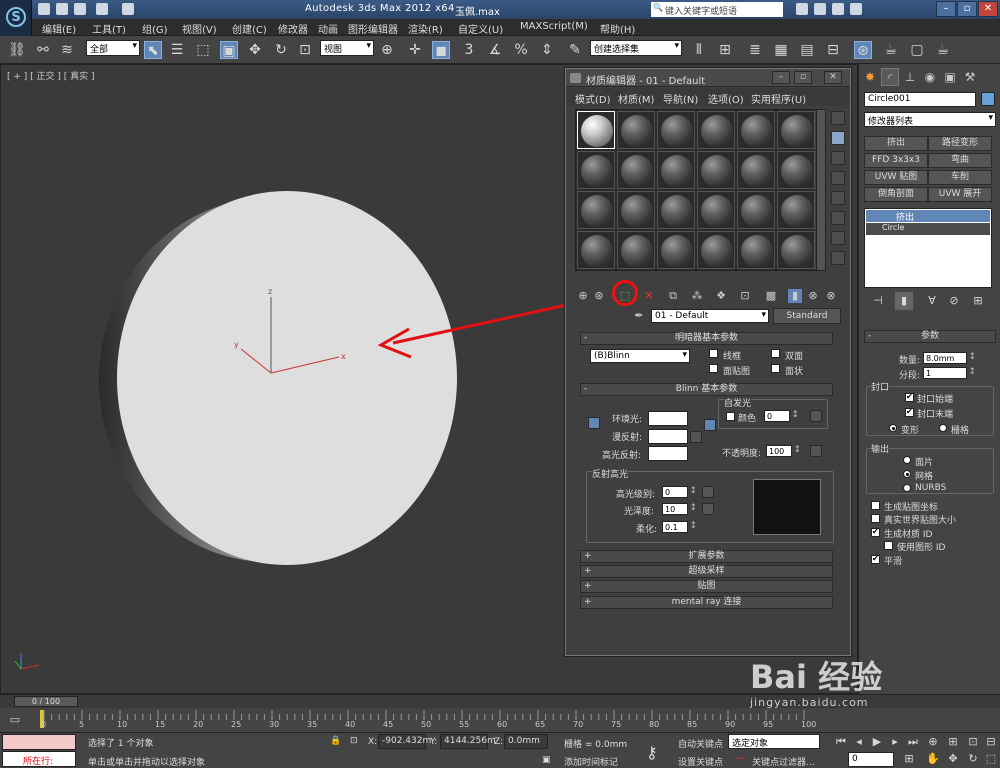 The width and height of the screenshot is (1000, 768). Describe the element at coordinates (708, 492) in the screenshot. I see `spec-level-map-button` at that location.